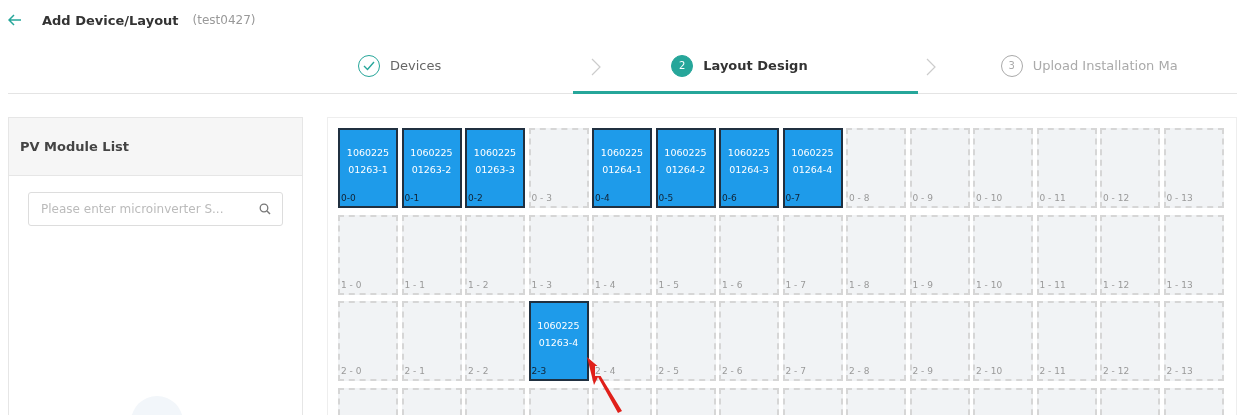 This screenshot has width=1237, height=415. I want to click on empty-slot: 1 - 10, so click(1003, 254).